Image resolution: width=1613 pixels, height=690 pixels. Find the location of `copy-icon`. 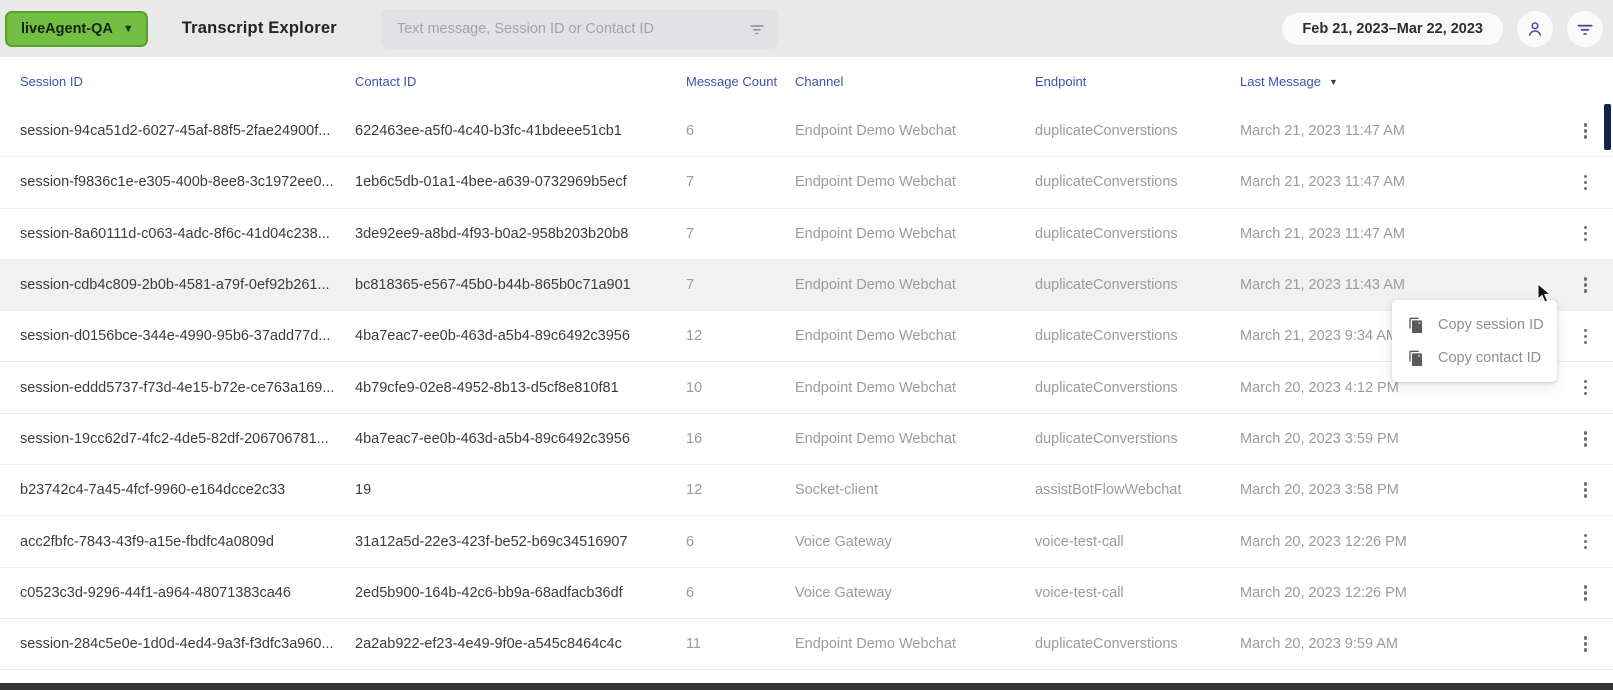

copy-icon is located at coordinates (1416, 358).